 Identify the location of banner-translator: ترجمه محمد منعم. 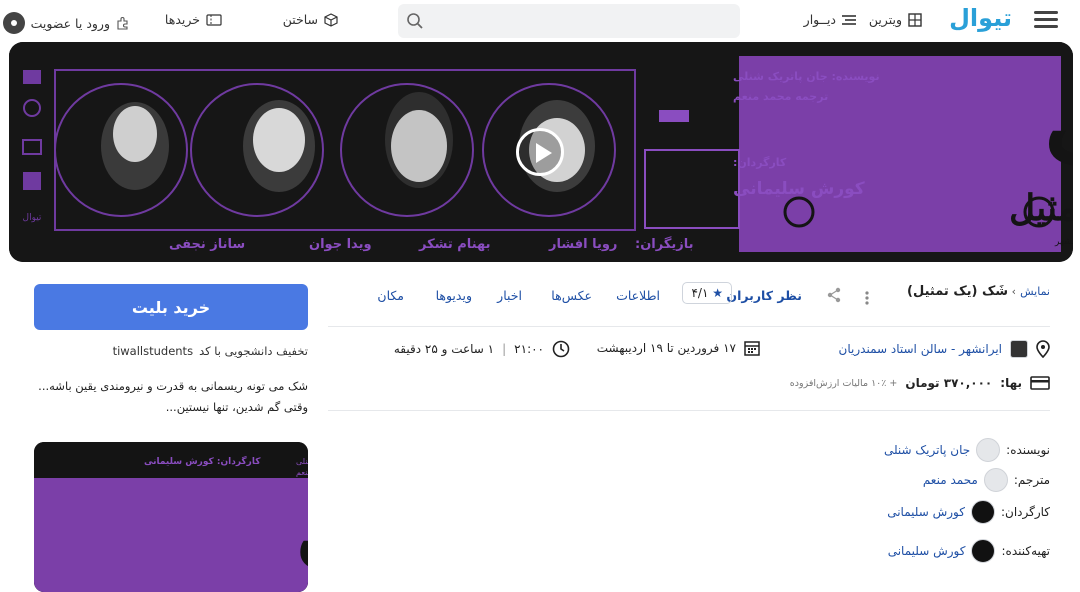
(780, 96).